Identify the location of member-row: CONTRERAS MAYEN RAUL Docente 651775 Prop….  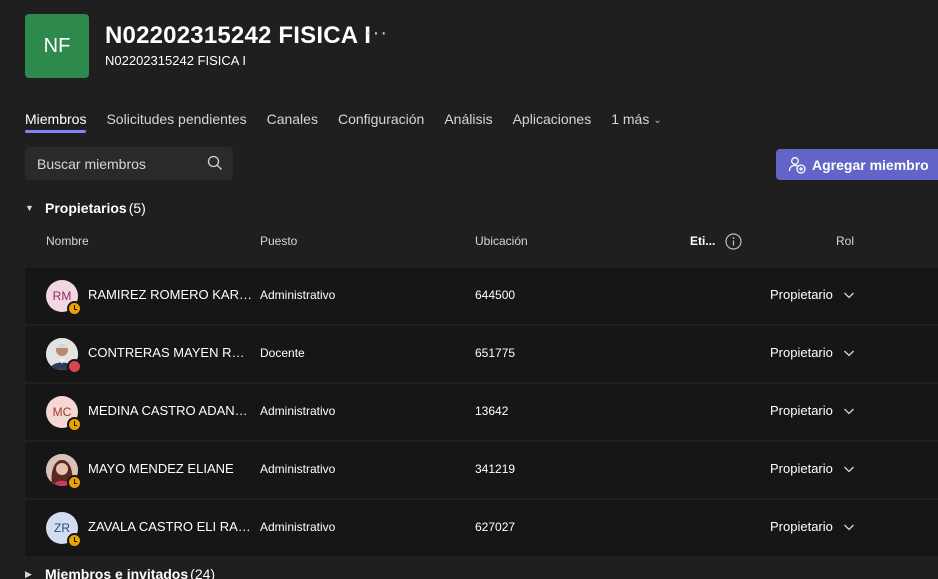
(481, 354).